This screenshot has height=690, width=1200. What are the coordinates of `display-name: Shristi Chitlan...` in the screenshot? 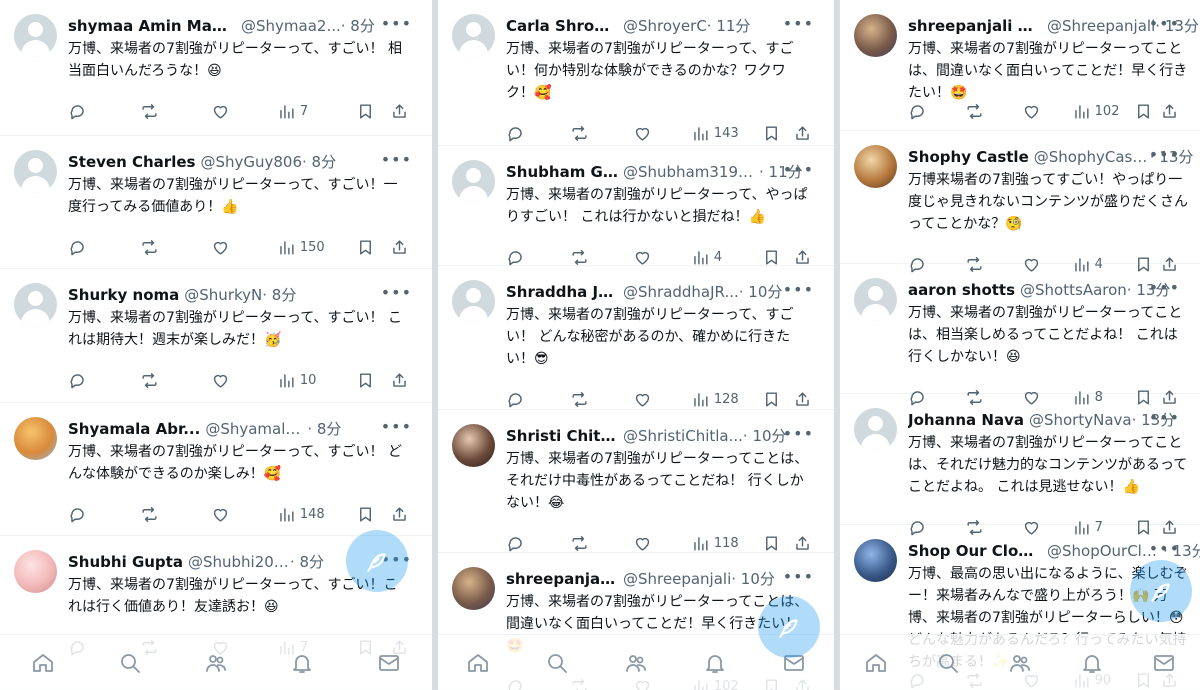 It's located at (562, 436).